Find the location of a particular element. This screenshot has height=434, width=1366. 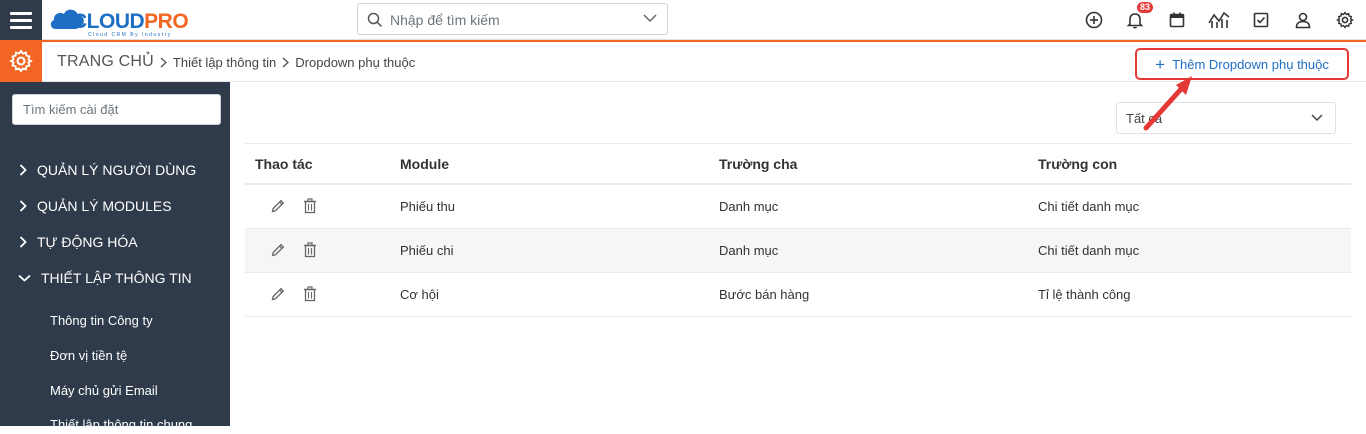

sidebar-section-modules: QUẢN LÝ MODULES is located at coordinates (95, 206).